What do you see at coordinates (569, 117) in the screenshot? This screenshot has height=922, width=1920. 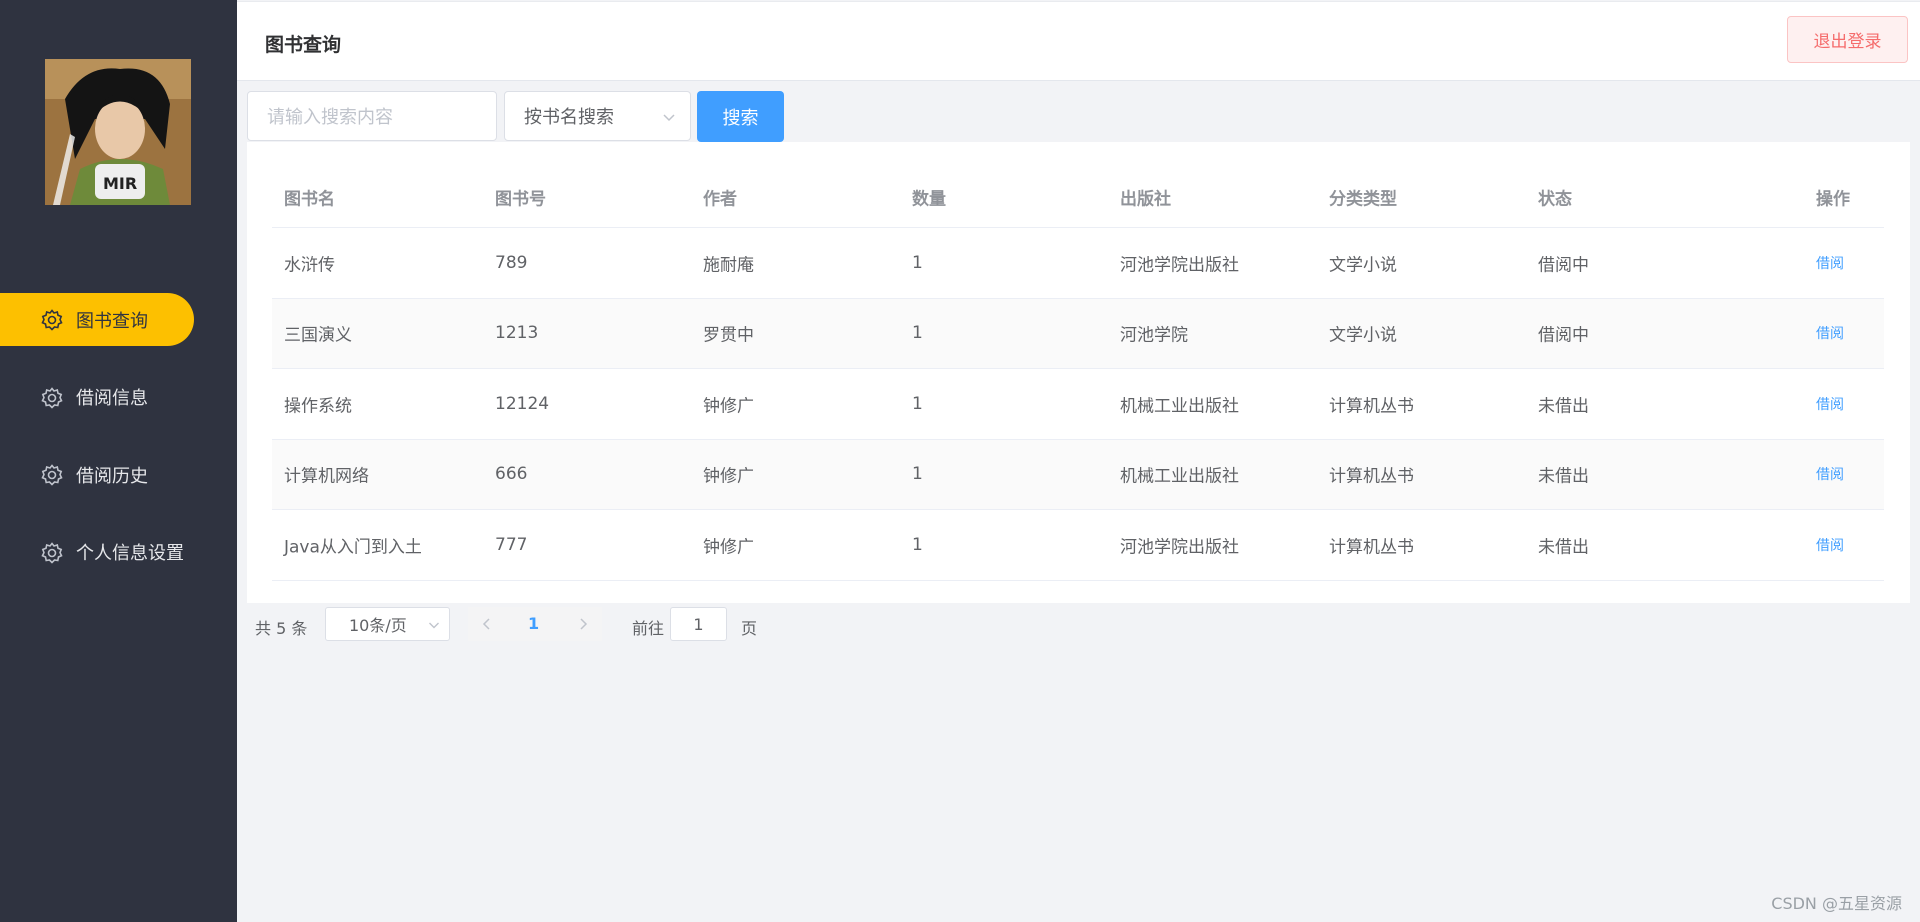 I see `search-type-value: 按书名搜索` at bounding box center [569, 117].